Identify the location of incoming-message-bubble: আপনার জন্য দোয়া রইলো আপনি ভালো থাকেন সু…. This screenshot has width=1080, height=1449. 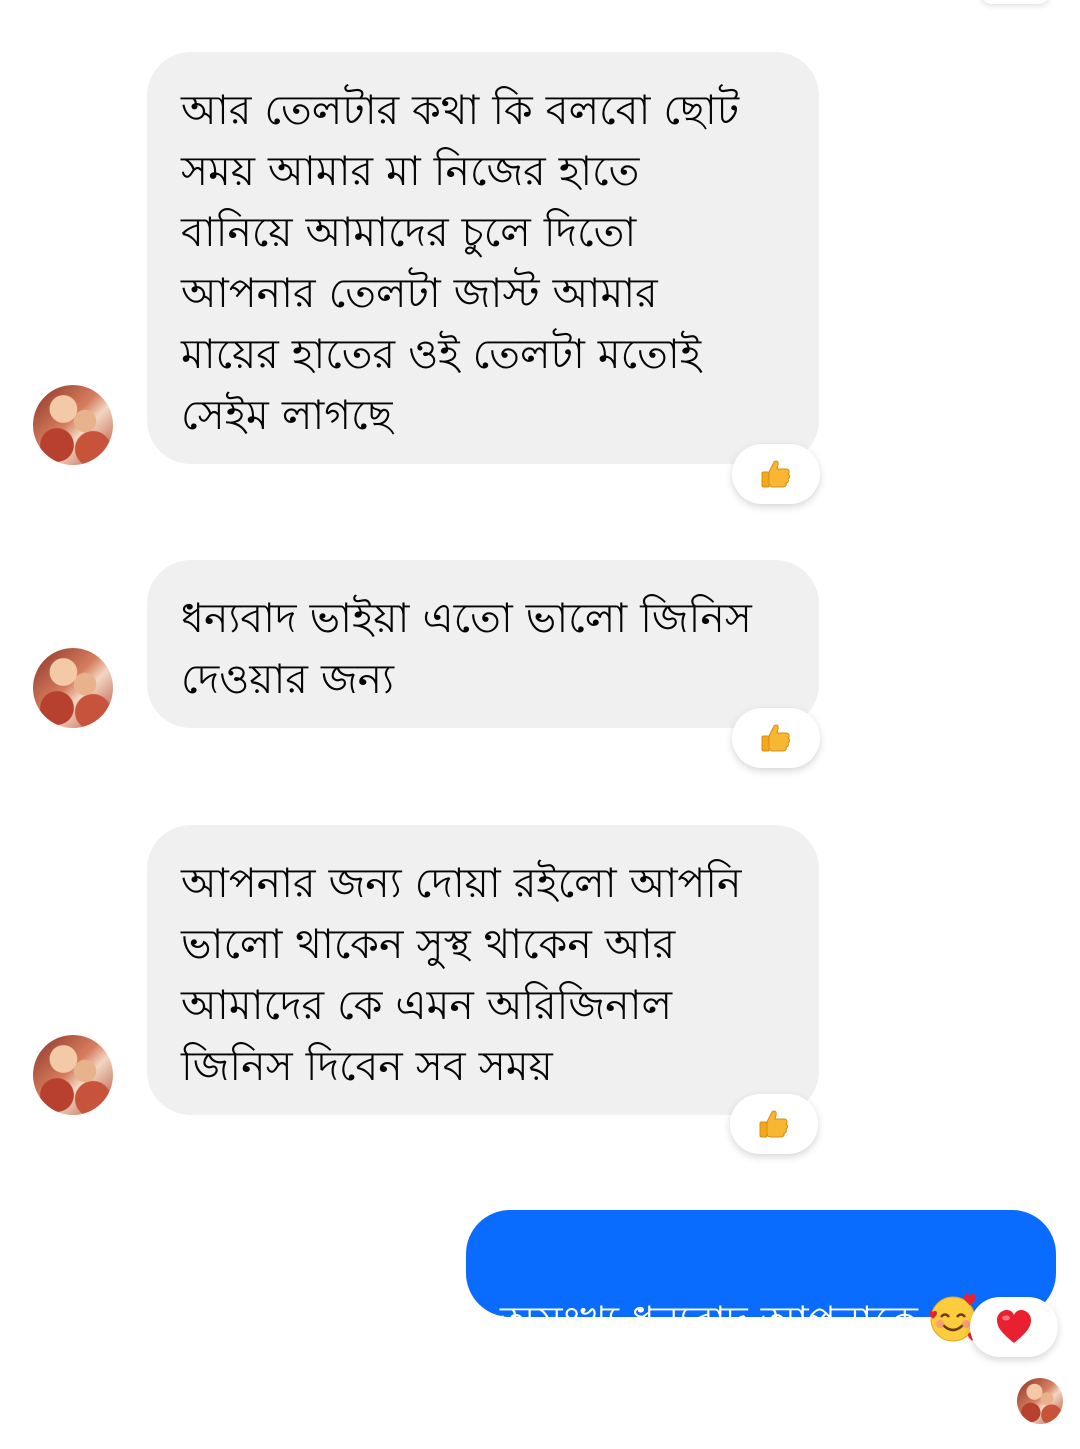
(483, 970).